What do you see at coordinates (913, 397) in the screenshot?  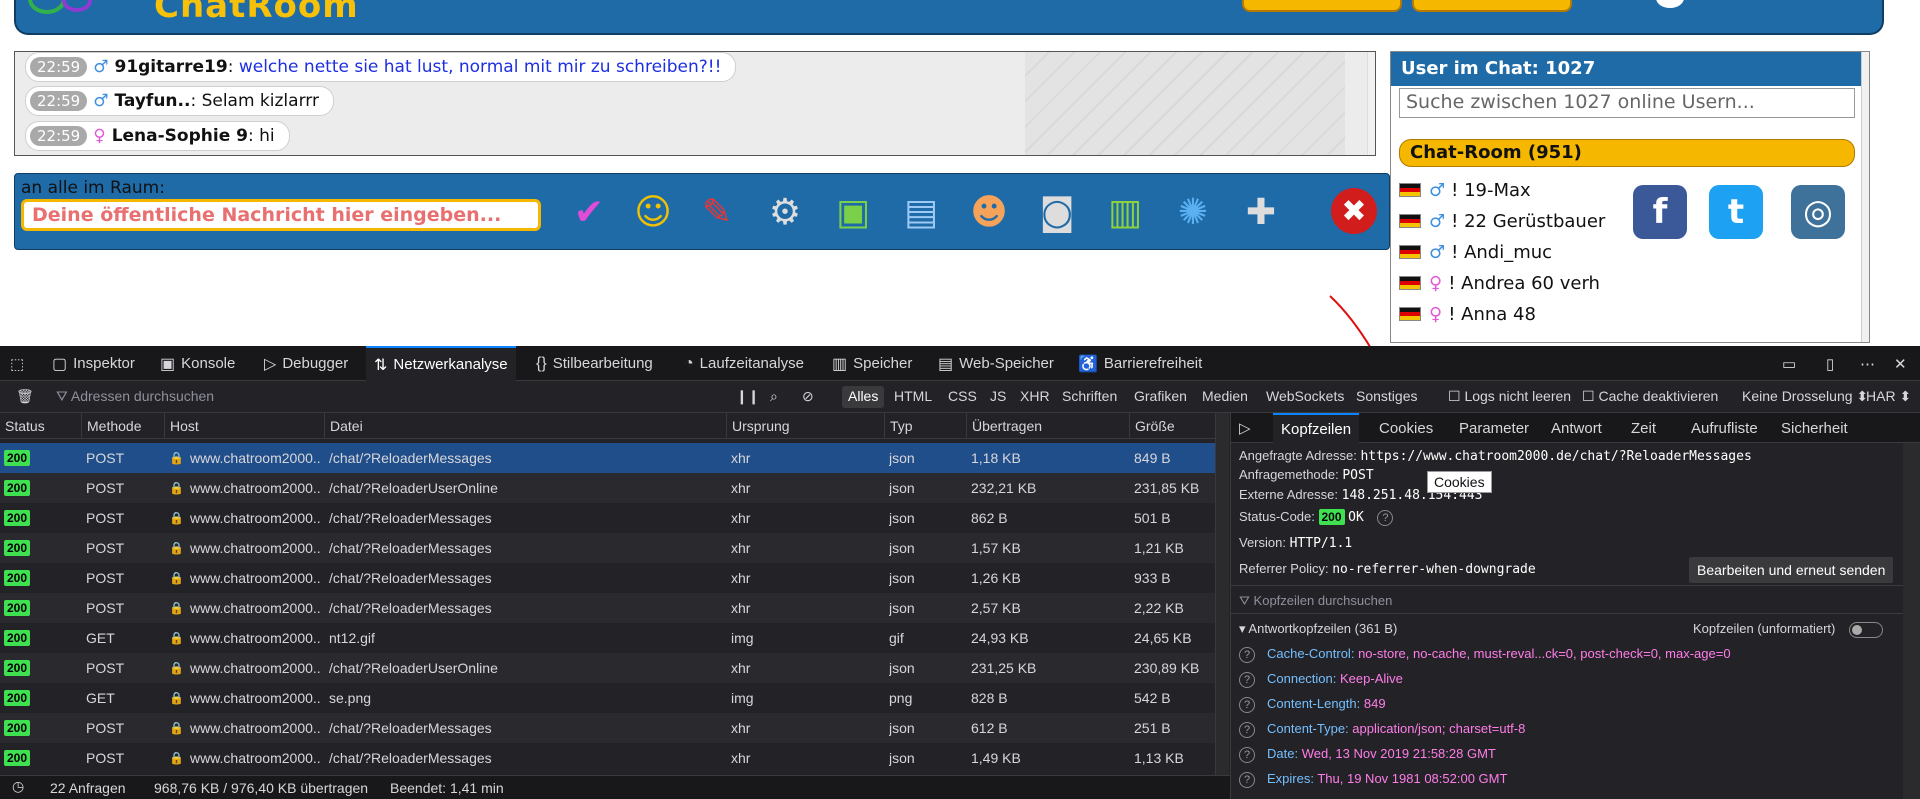 I see `filter-html: HTML` at bounding box center [913, 397].